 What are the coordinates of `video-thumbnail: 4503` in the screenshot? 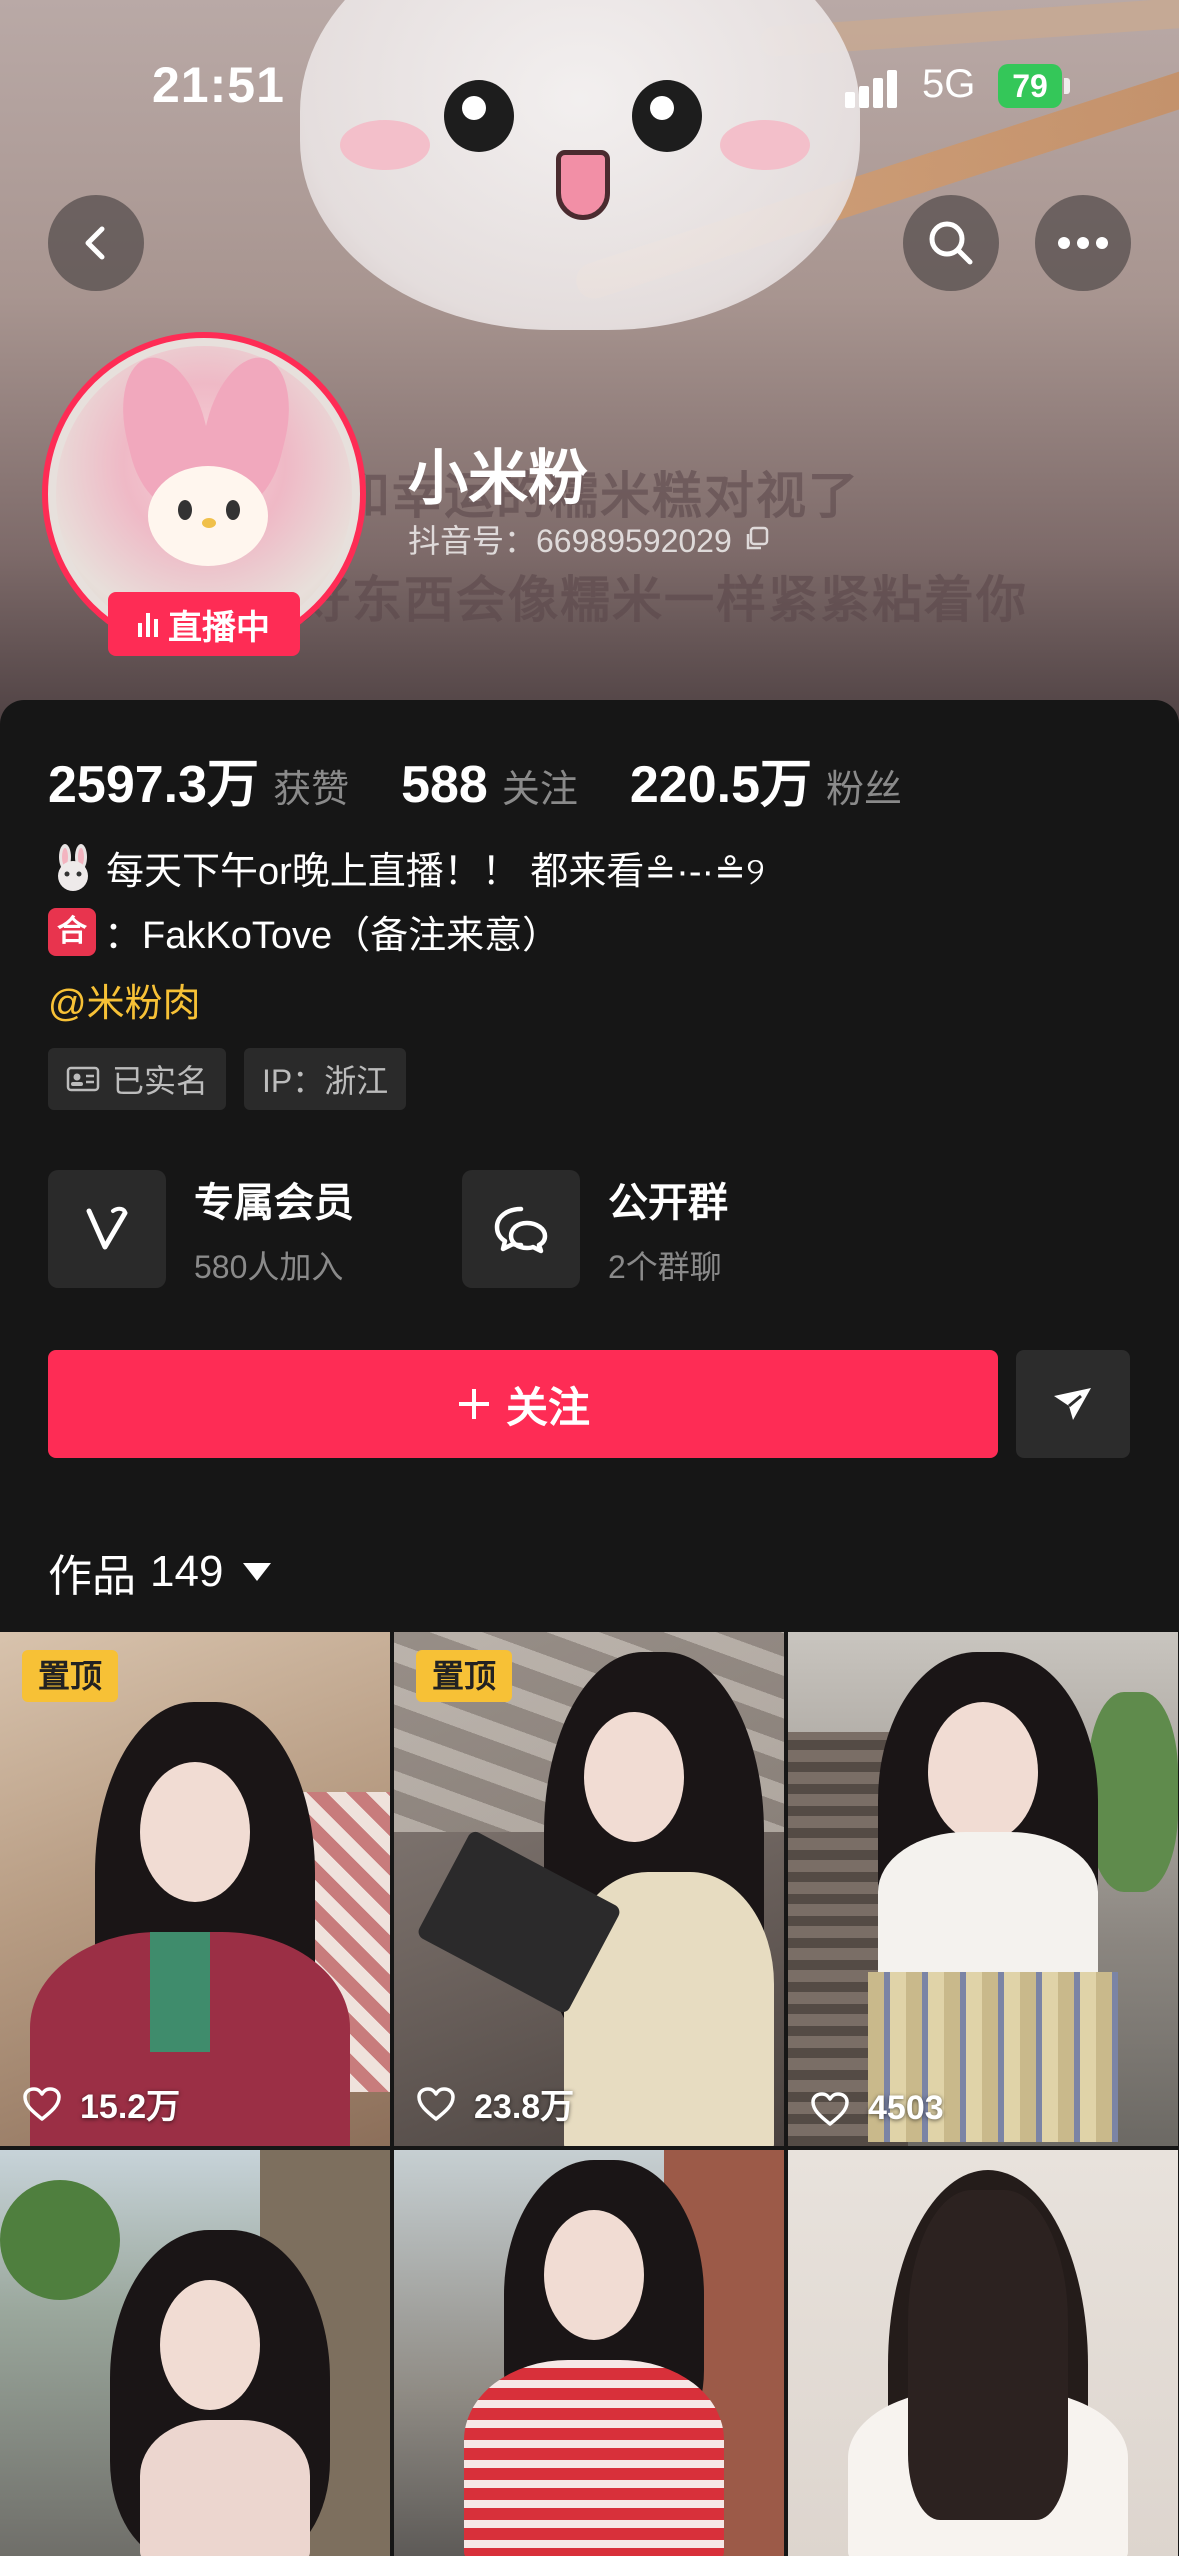 It's located at (983, 1889).